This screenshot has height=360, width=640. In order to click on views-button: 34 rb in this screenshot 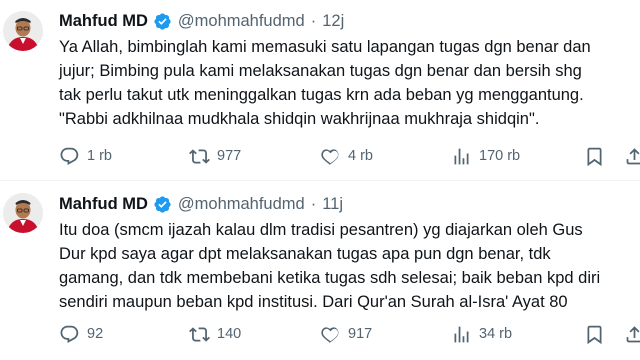, I will do `click(481, 334)`.